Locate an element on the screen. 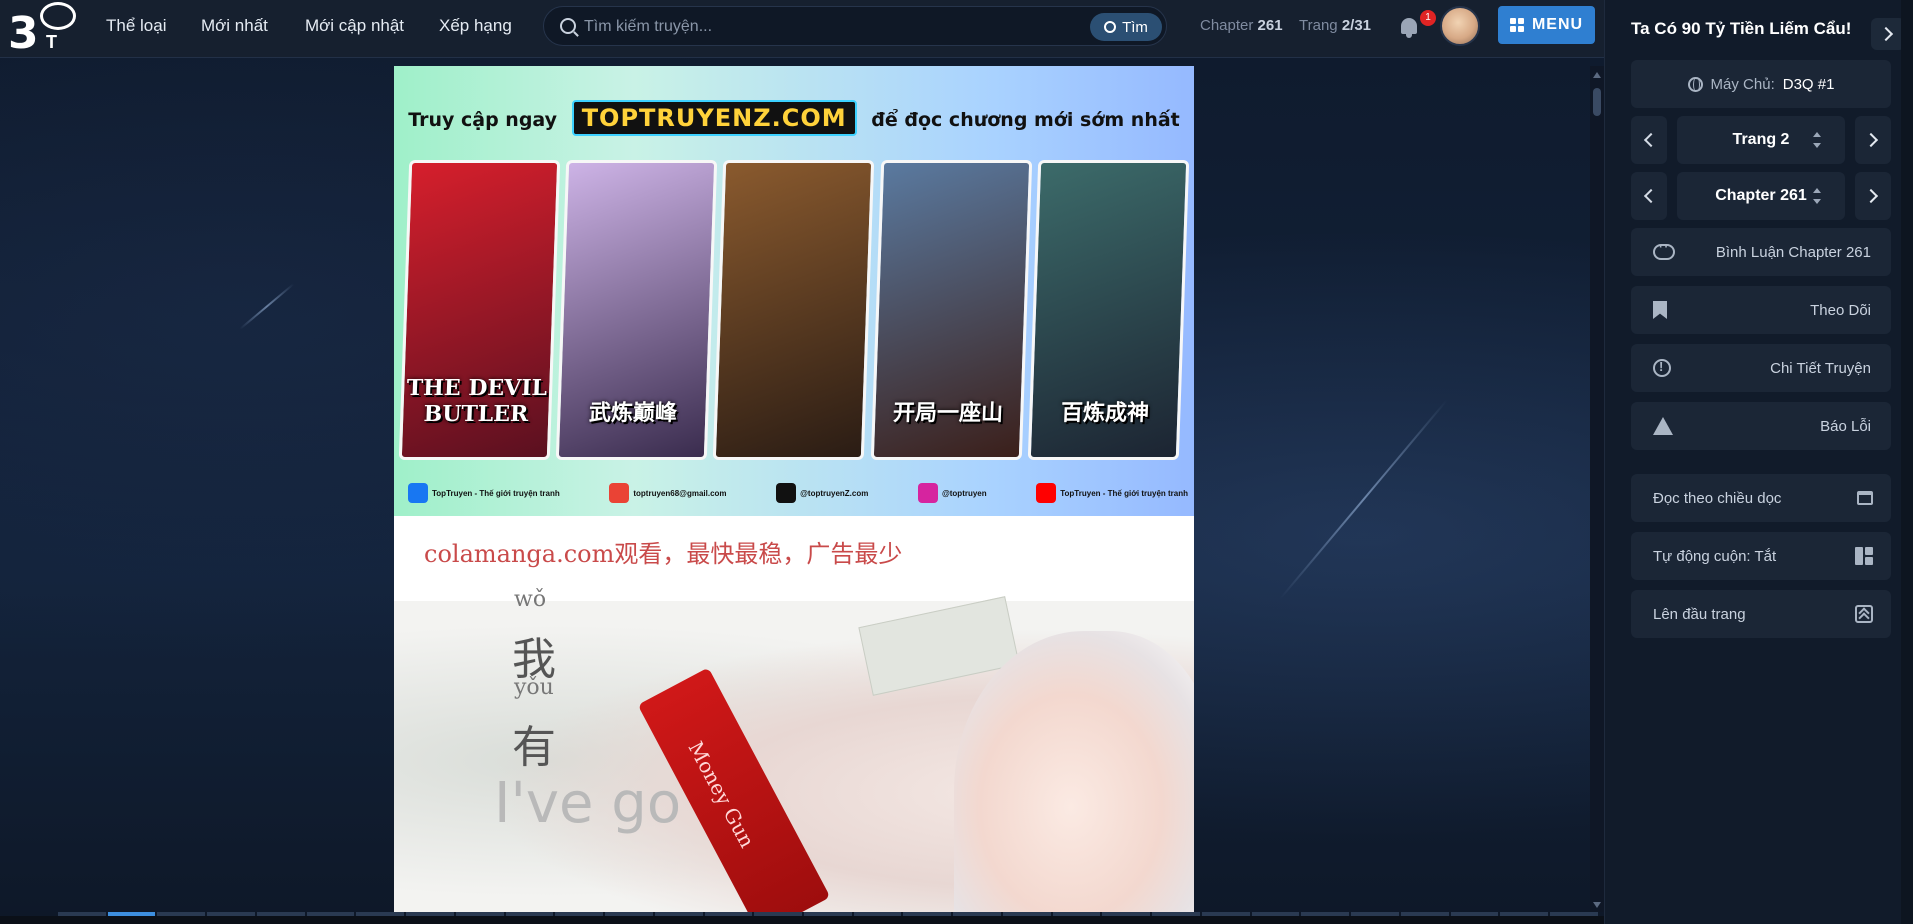 The image size is (1913, 924). promo-social-link: toptruyen68@gmail.com is located at coordinates (668, 493).